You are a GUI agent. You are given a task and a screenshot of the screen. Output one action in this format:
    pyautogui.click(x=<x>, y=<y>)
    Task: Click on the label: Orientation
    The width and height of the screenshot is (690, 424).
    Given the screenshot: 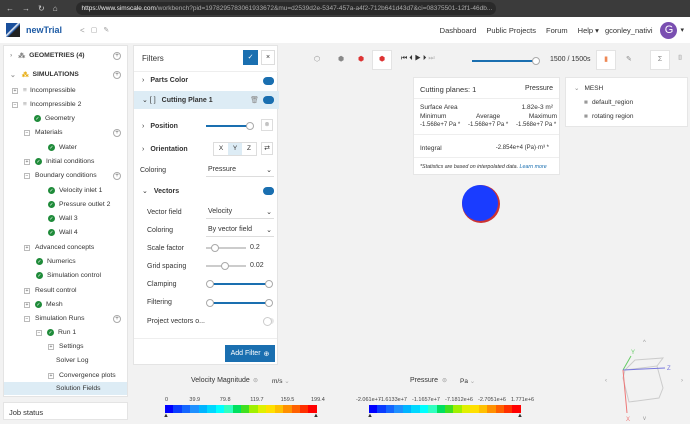 What is the action you would take?
    pyautogui.click(x=169, y=149)
    